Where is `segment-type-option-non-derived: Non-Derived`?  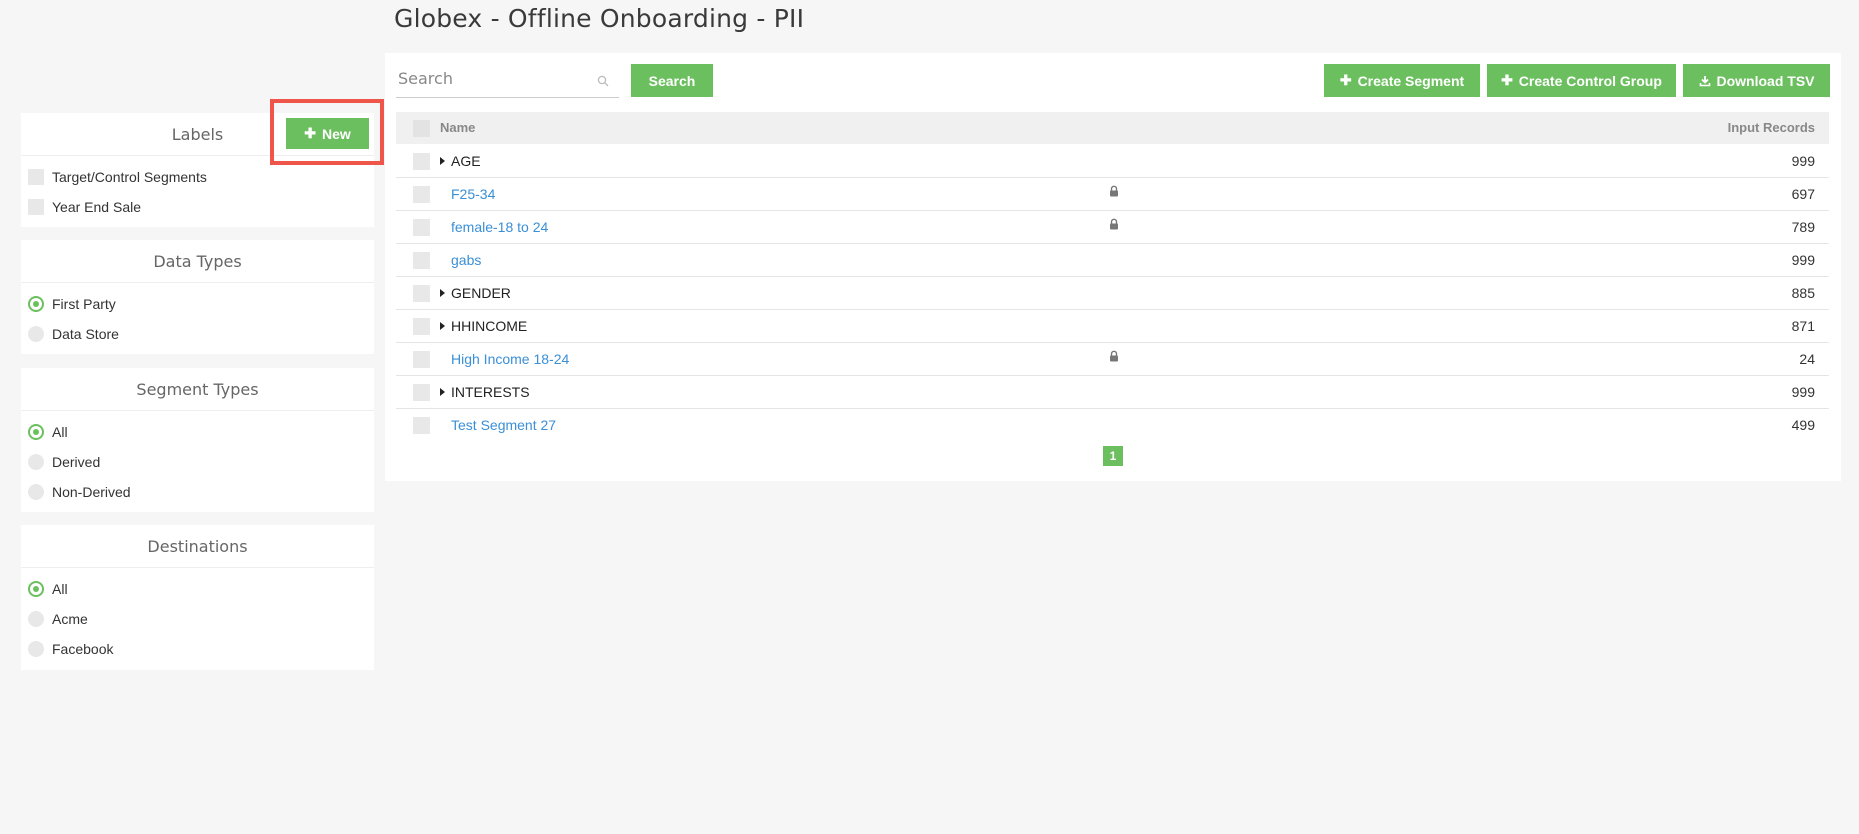
segment-type-option-non-derived: Non-Derived is located at coordinates (197, 492).